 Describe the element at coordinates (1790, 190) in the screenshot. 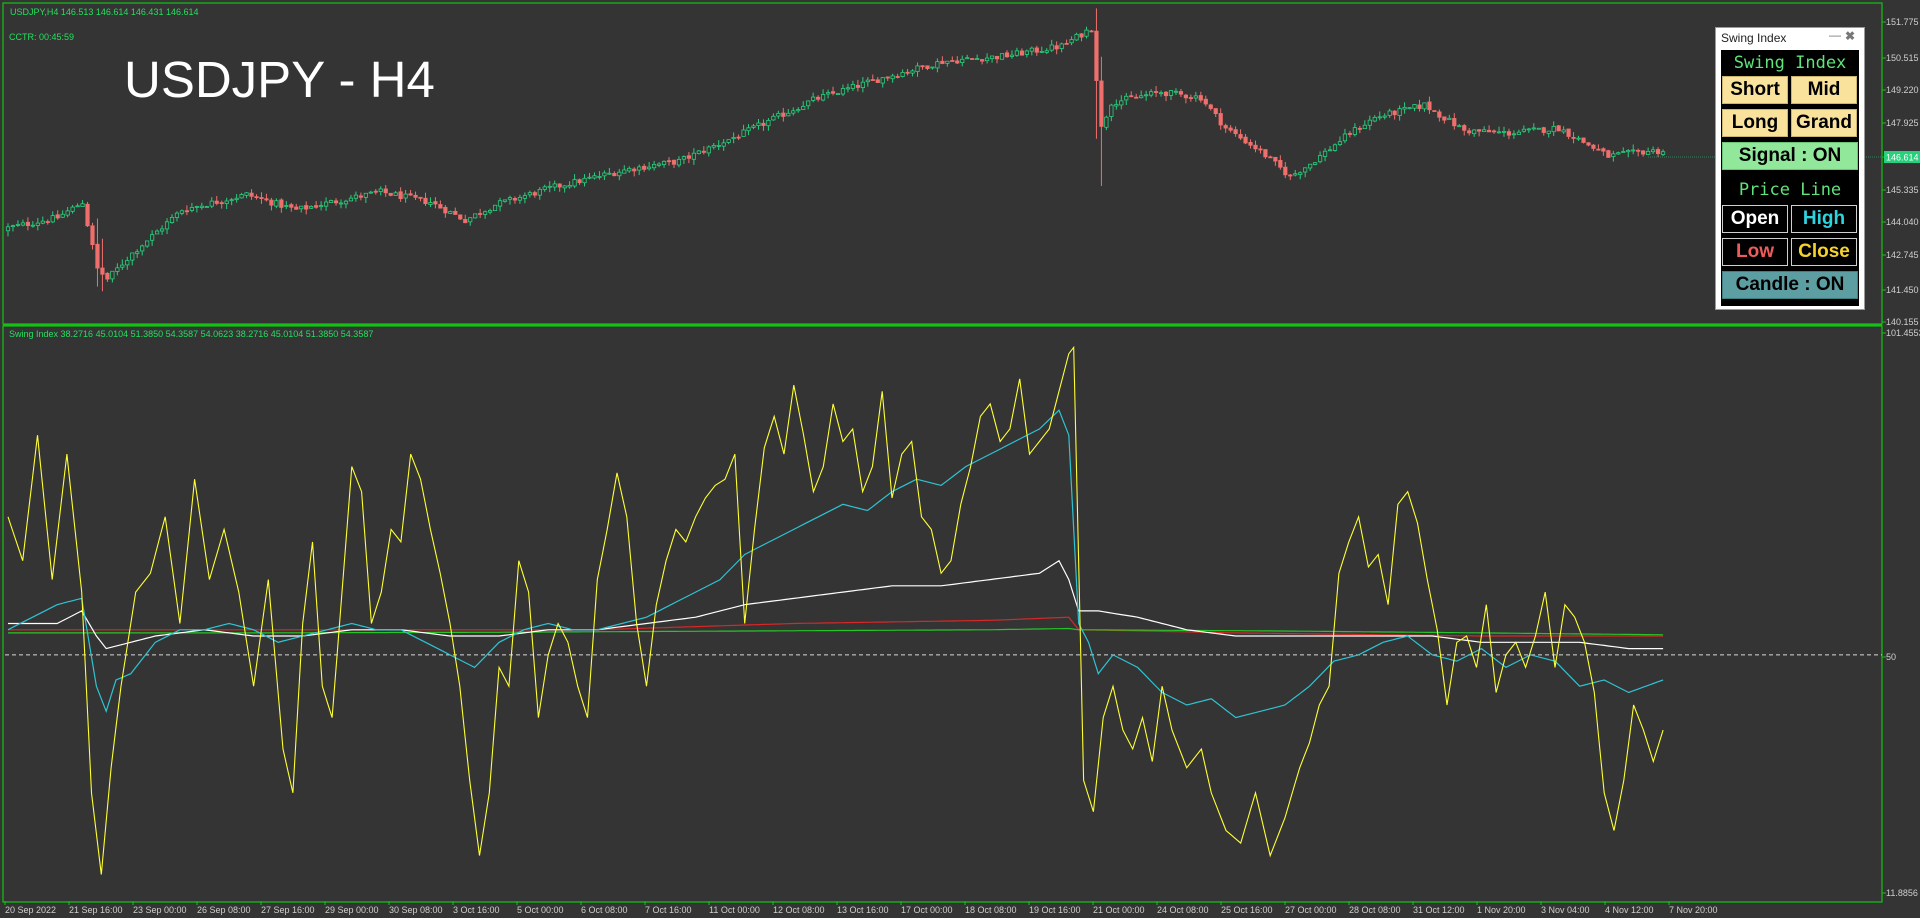

I see `price-line-header: Price Line` at that location.